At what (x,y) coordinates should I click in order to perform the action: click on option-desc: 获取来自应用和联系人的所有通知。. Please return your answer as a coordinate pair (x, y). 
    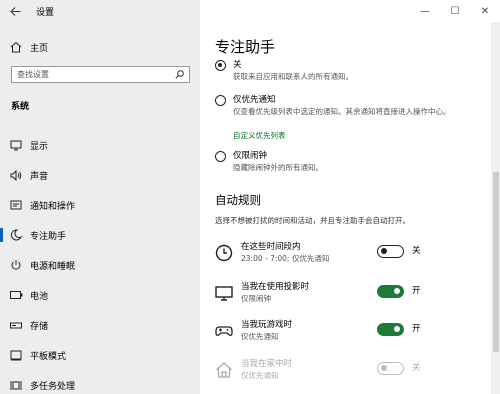
    Looking at the image, I should click on (293, 76).